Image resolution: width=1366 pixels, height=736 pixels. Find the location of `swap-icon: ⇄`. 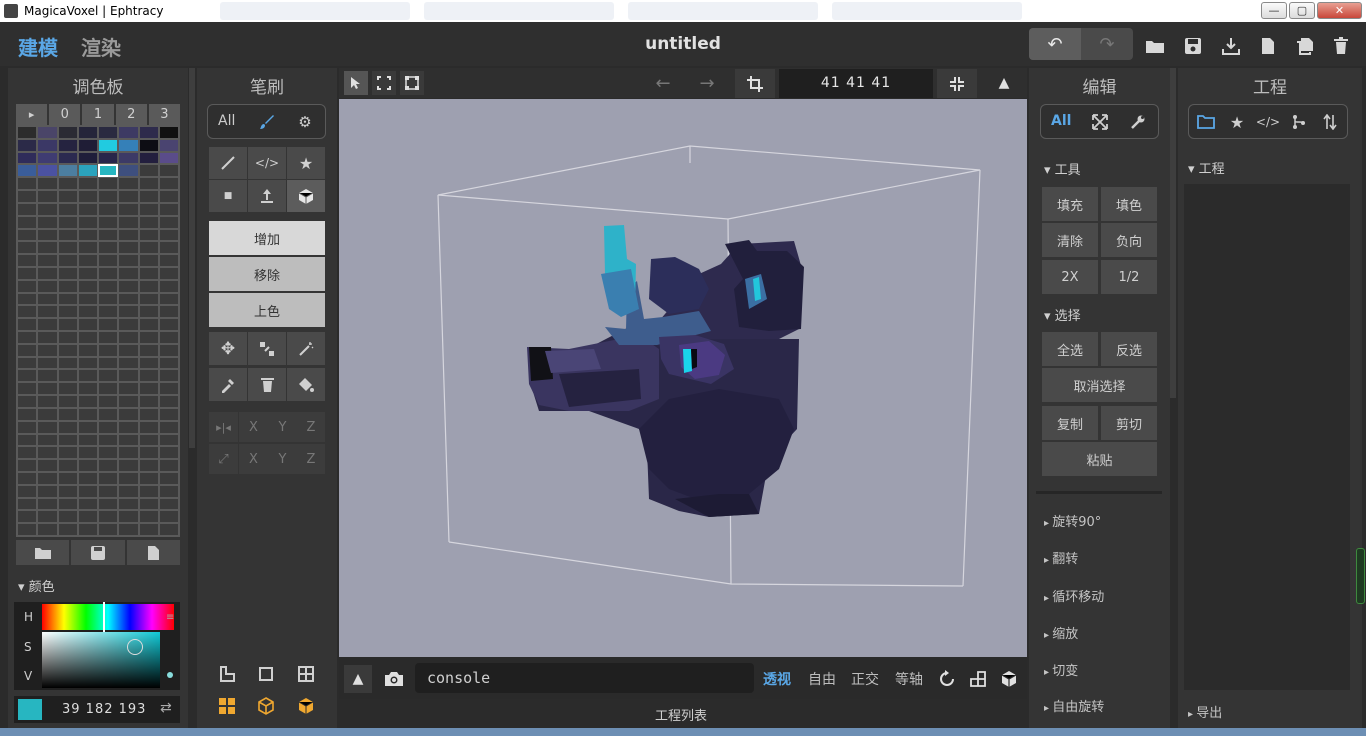

swap-icon: ⇄ is located at coordinates (166, 708).